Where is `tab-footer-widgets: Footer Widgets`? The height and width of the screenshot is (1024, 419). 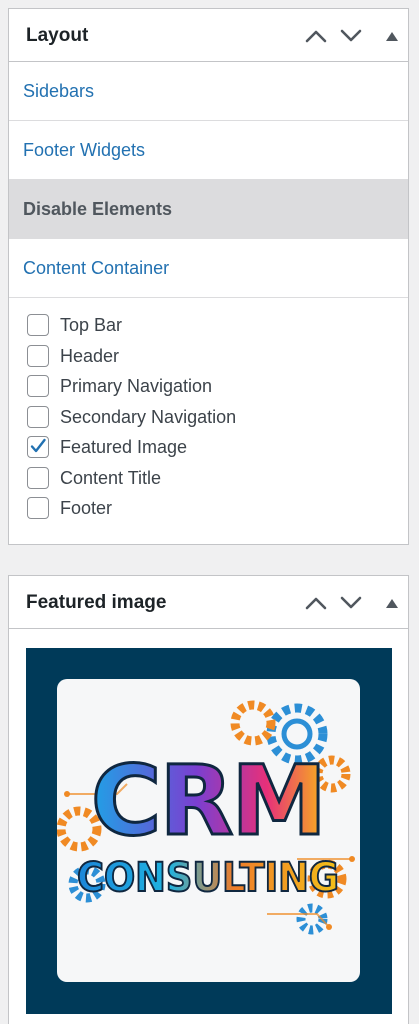 tab-footer-widgets: Footer Widgets is located at coordinates (208, 150).